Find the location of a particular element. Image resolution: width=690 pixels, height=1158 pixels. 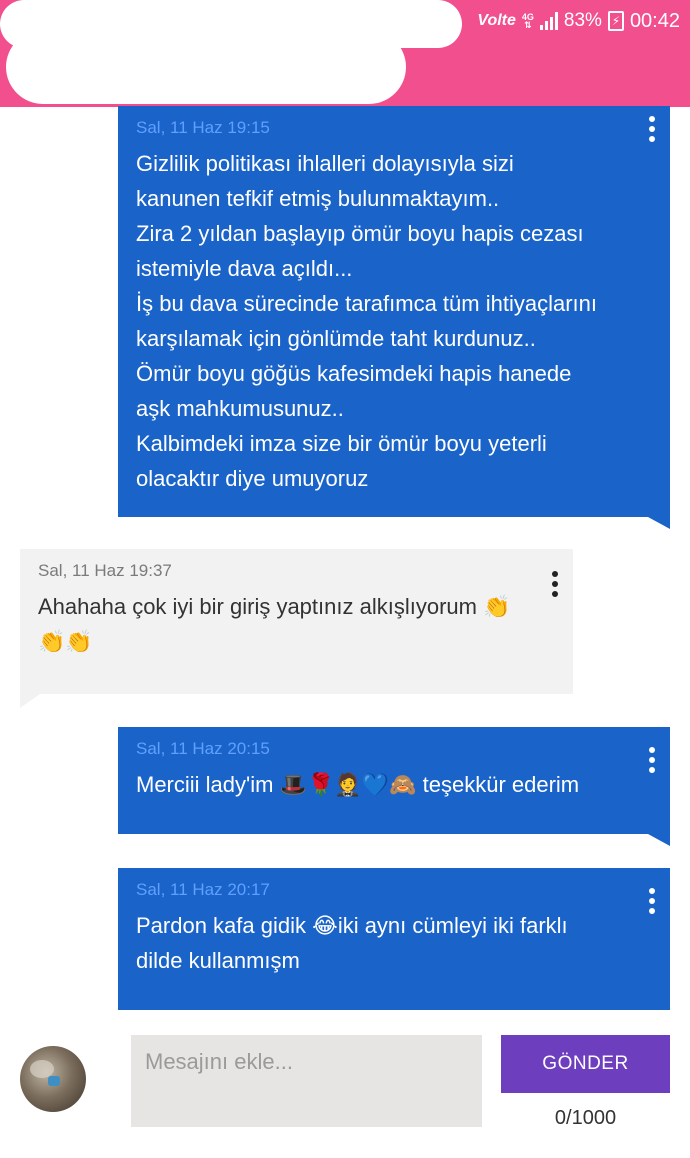

volte-indicator: Volte is located at coordinates (496, 20).